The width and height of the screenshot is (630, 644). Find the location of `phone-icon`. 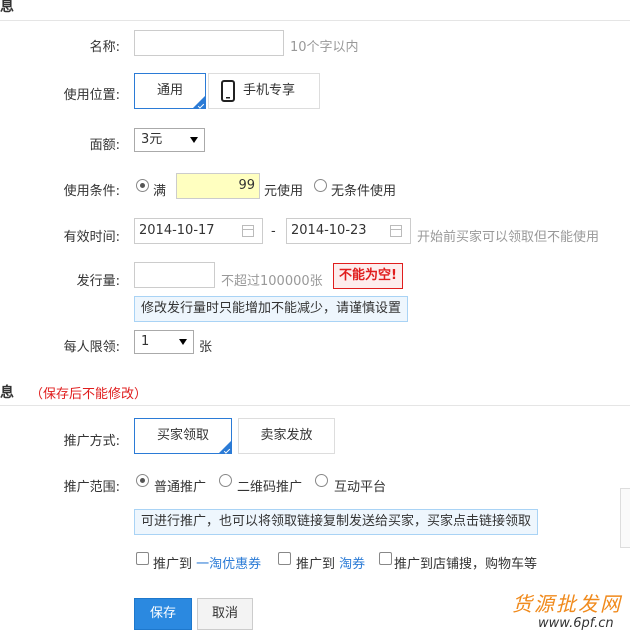

phone-icon is located at coordinates (228, 91).